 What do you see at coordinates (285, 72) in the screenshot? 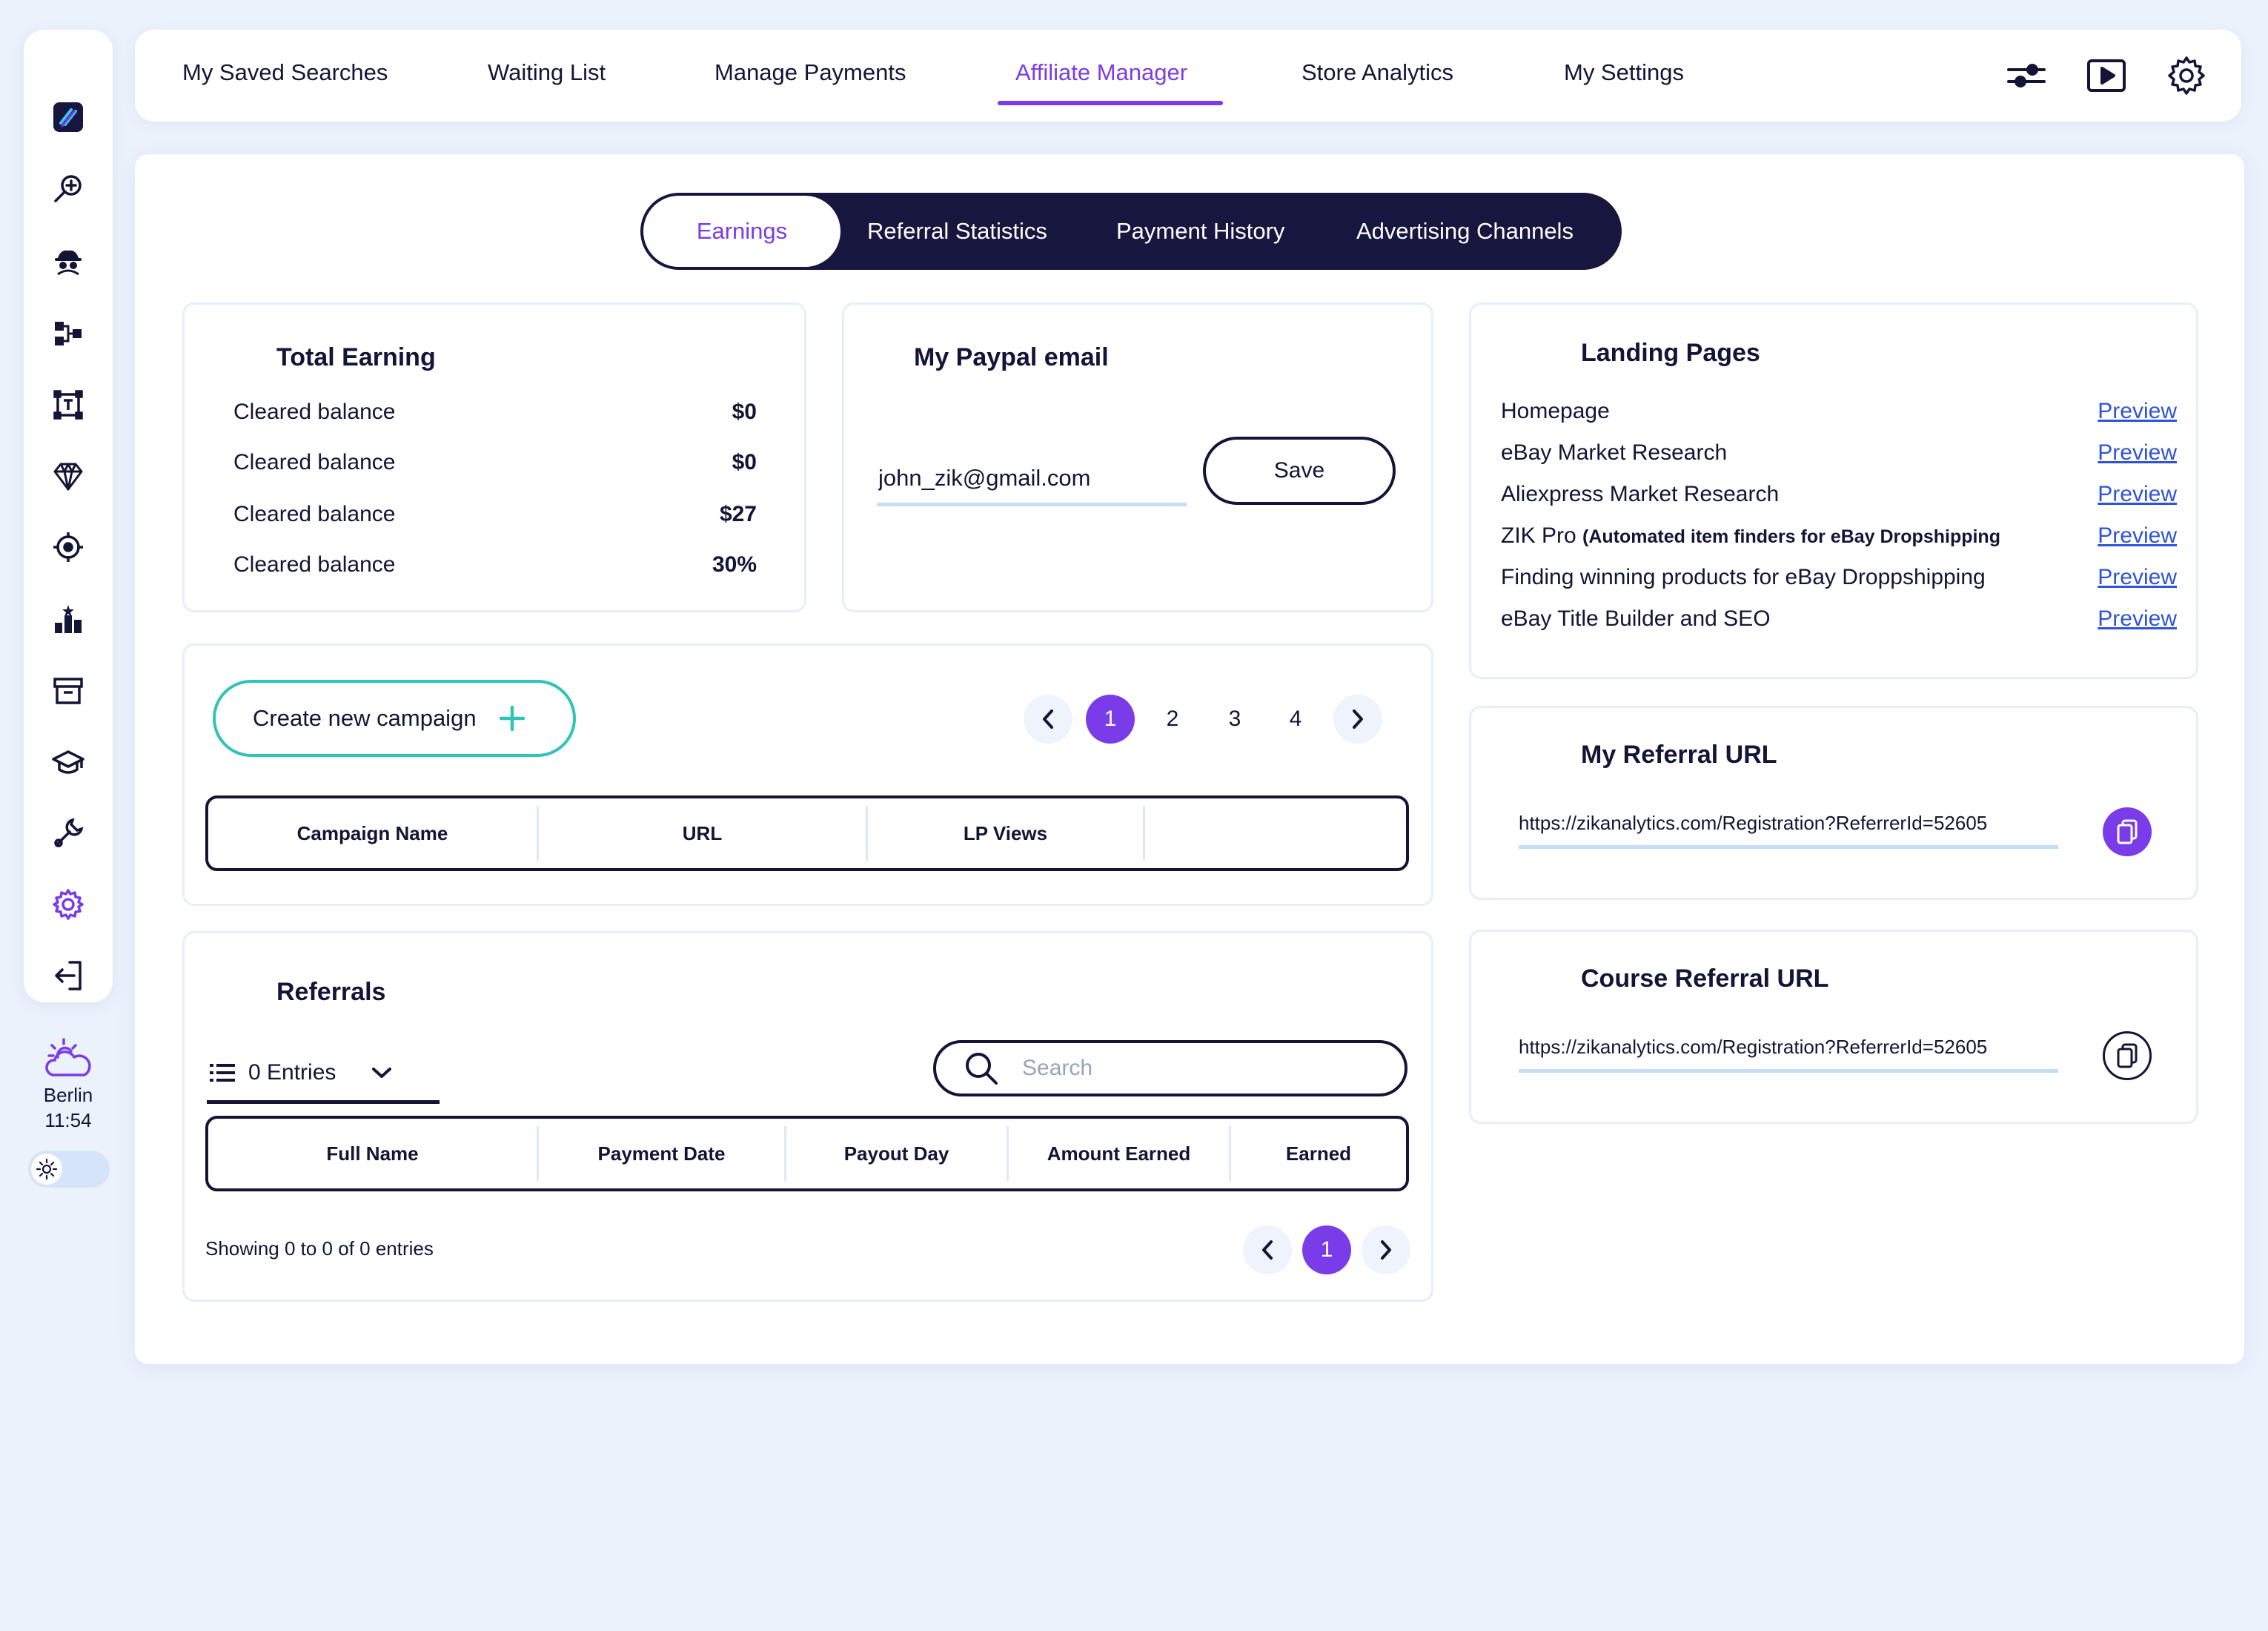
I see `tab-my-saved-searches: My Saved Searches` at bounding box center [285, 72].